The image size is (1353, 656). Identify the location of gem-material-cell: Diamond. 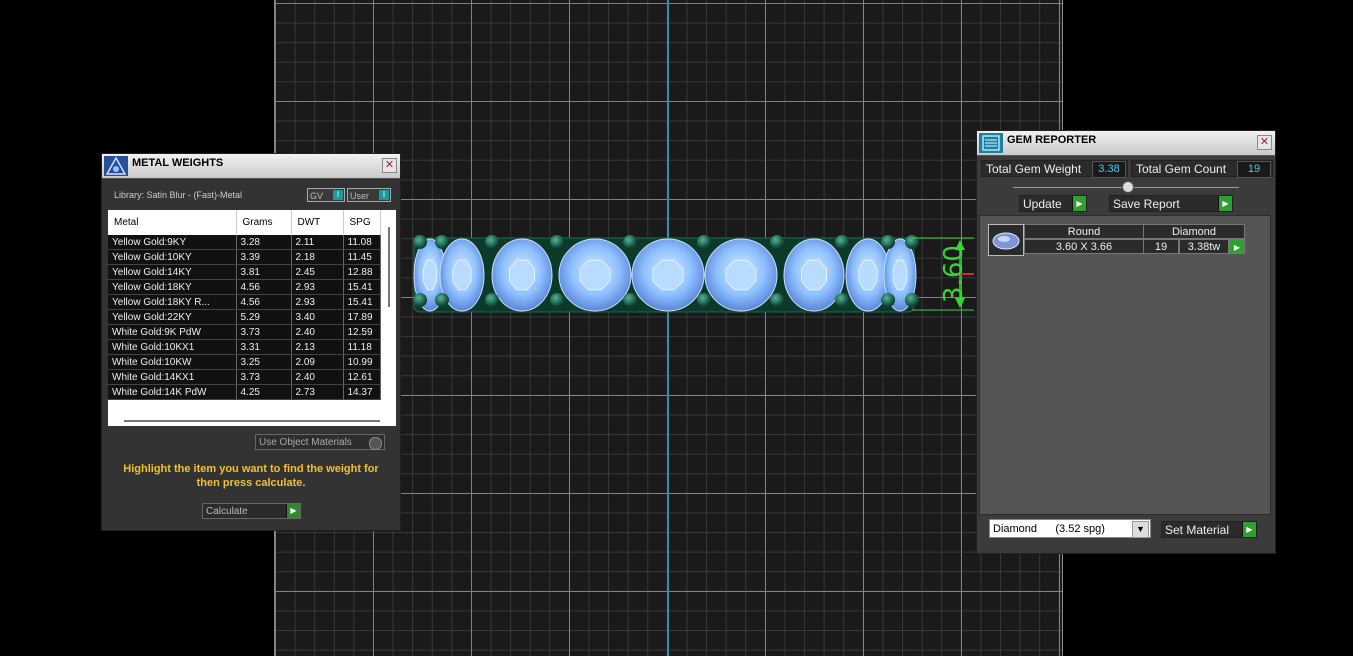
(1194, 231).